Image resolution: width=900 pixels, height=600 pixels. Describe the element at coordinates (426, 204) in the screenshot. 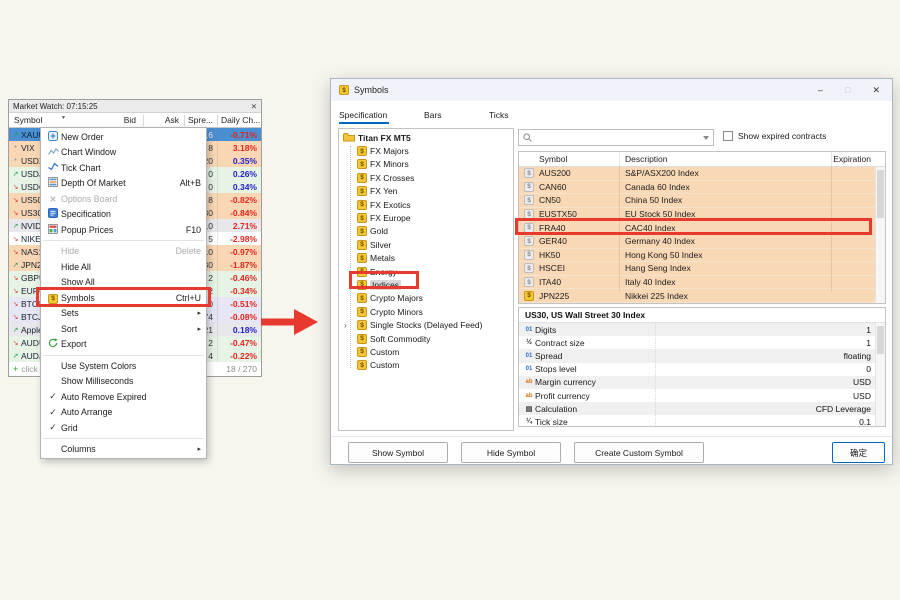

I see `tree-item-fx-exotics: $ FX Exotics` at that location.